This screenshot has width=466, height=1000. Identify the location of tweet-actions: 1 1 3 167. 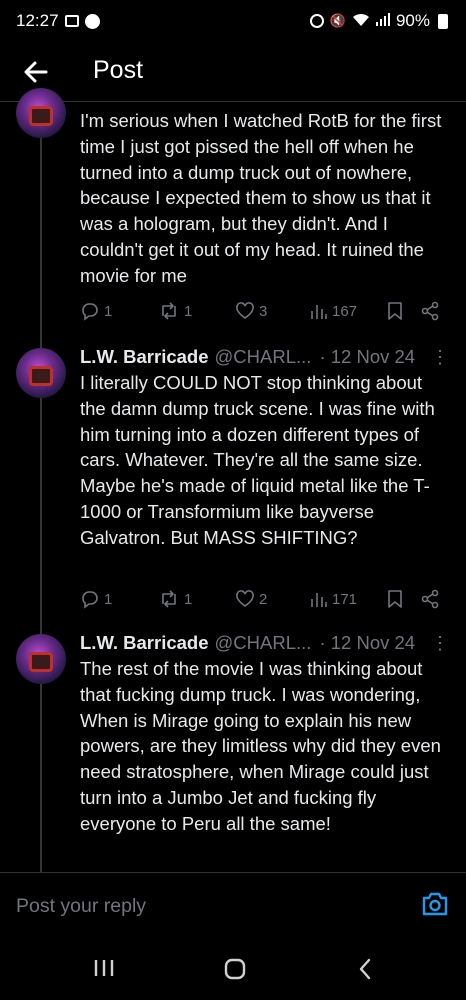
(265, 311).